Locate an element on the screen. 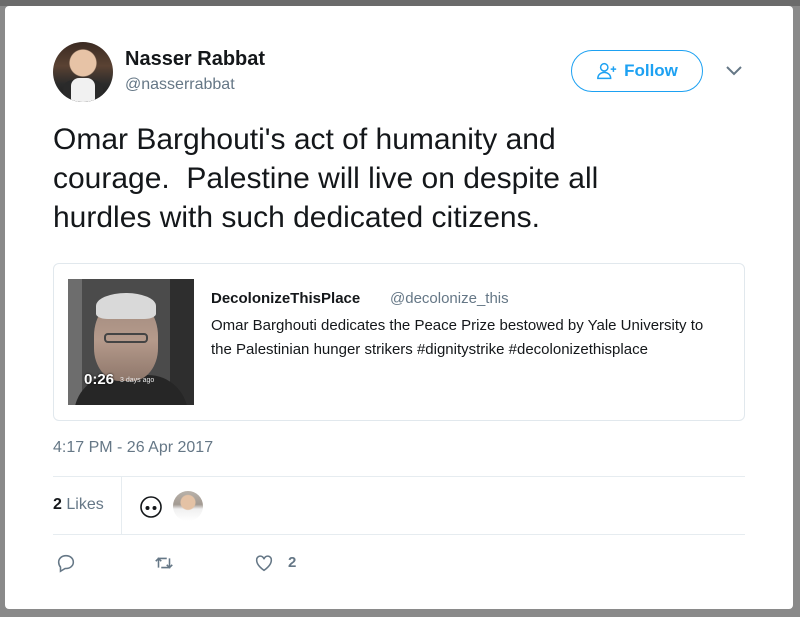 The height and width of the screenshot is (617, 800). follow-button: Follow is located at coordinates (637, 71).